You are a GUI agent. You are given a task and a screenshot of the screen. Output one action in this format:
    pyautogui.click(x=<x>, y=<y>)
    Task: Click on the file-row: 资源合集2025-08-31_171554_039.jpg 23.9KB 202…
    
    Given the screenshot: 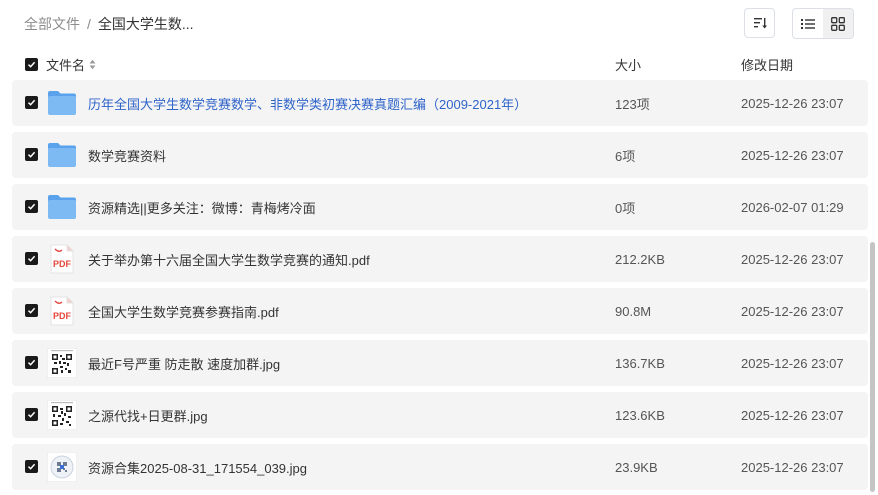 What is the action you would take?
    pyautogui.click(x=440, y=467)
    